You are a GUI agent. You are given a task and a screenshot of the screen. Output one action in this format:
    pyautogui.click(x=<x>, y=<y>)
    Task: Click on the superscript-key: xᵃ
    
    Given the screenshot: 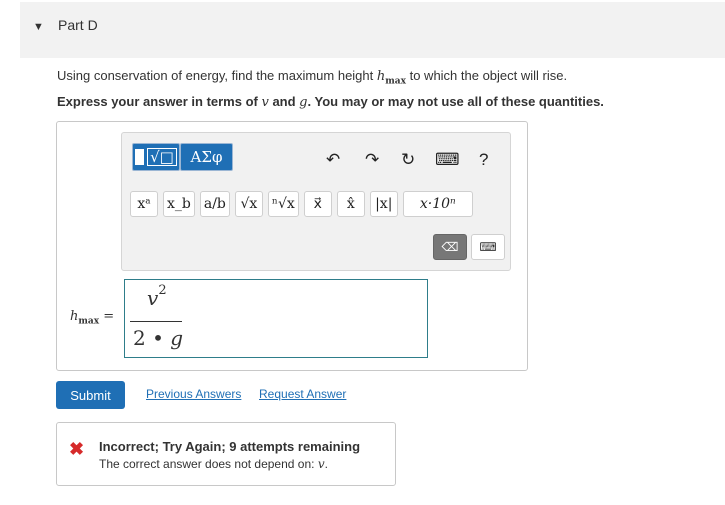 What is the action you would take?
    pyautogui.click(x=144, y=204)
    